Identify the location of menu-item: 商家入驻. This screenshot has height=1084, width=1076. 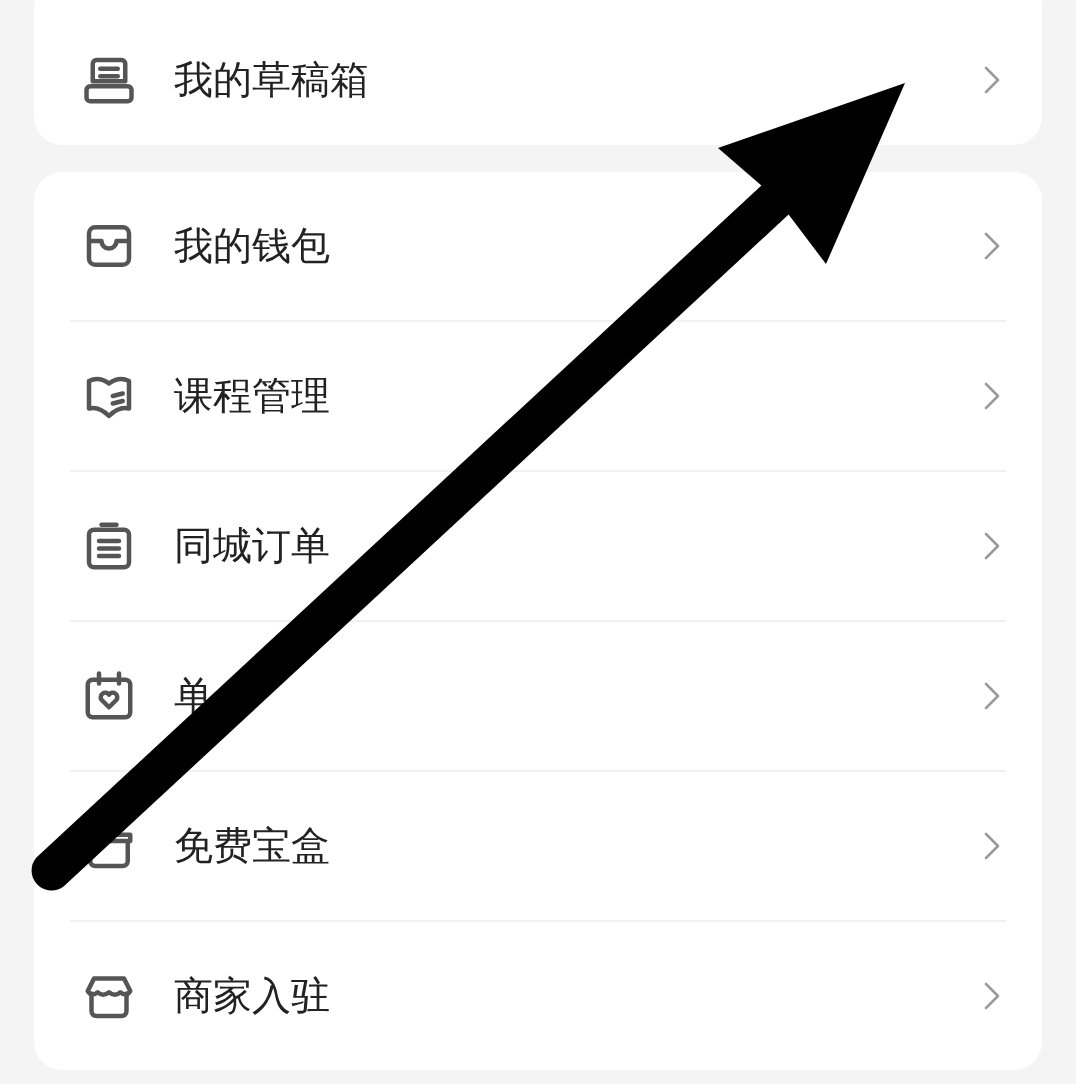
(538, 996).